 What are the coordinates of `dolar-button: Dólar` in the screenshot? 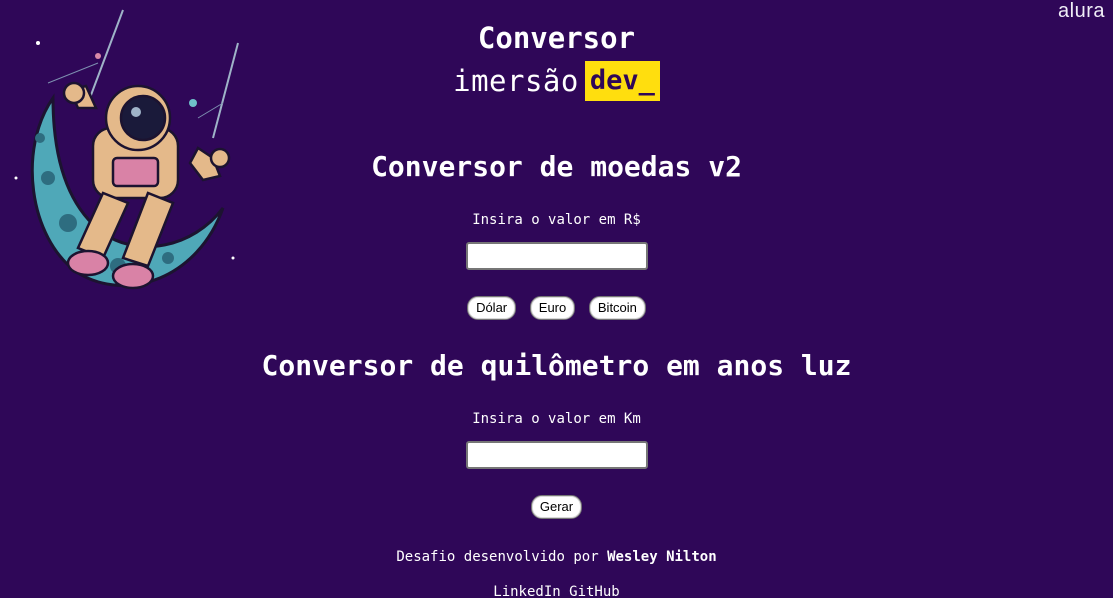 It's located at (492, 308).